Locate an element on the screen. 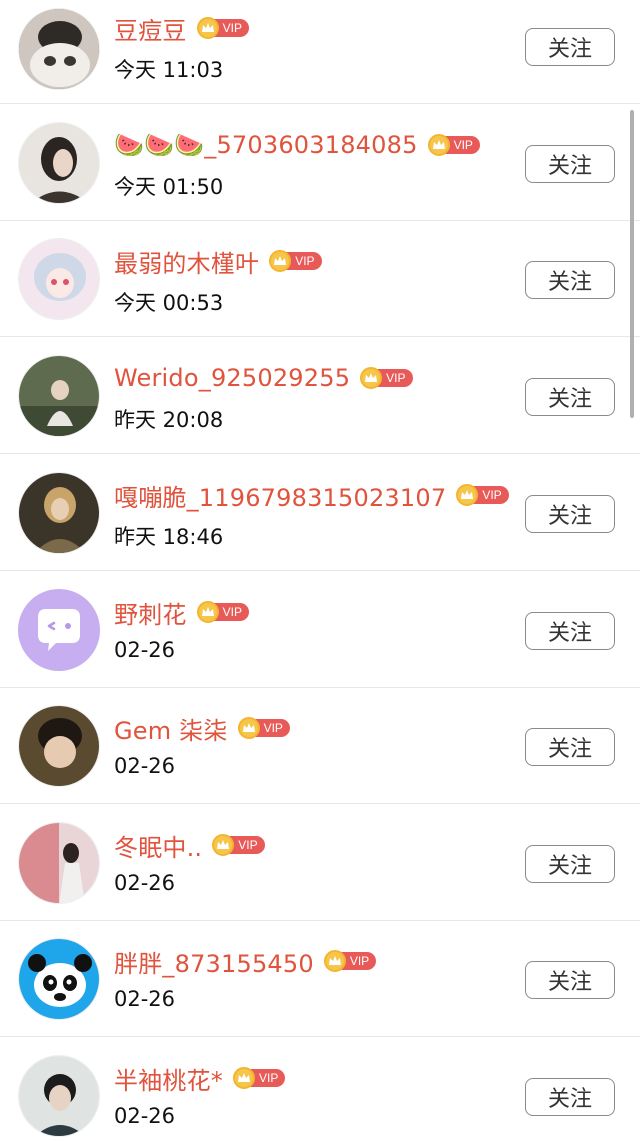  timestamp: 昨天 20:08 is located at coordinates (169, 420).